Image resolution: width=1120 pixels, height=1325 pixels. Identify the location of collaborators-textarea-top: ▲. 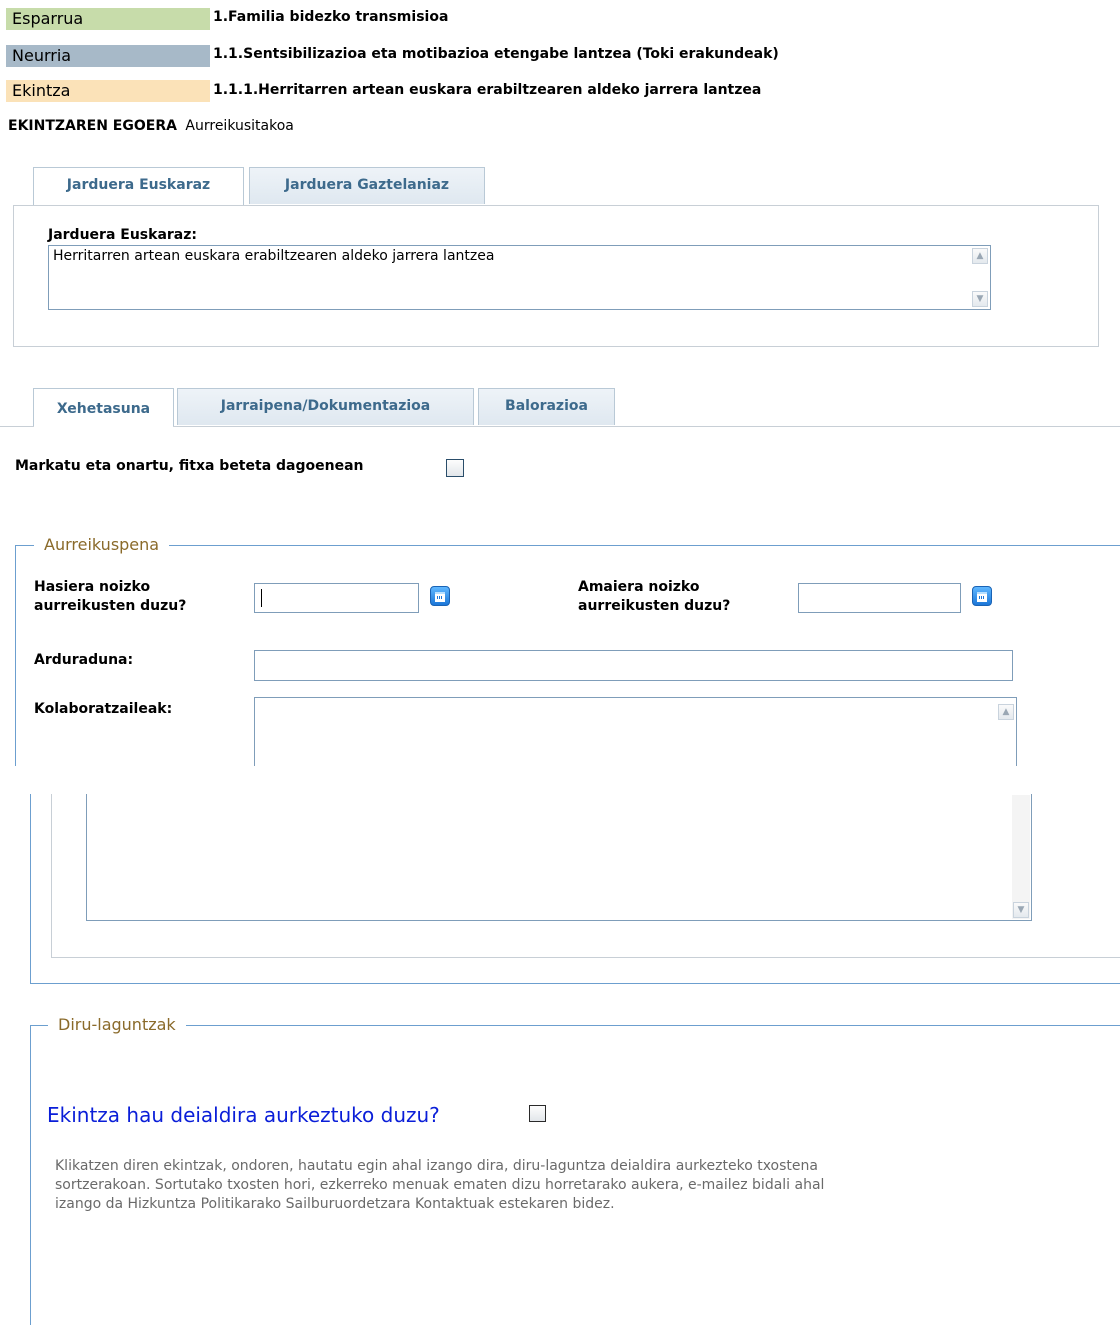
(635, 732).